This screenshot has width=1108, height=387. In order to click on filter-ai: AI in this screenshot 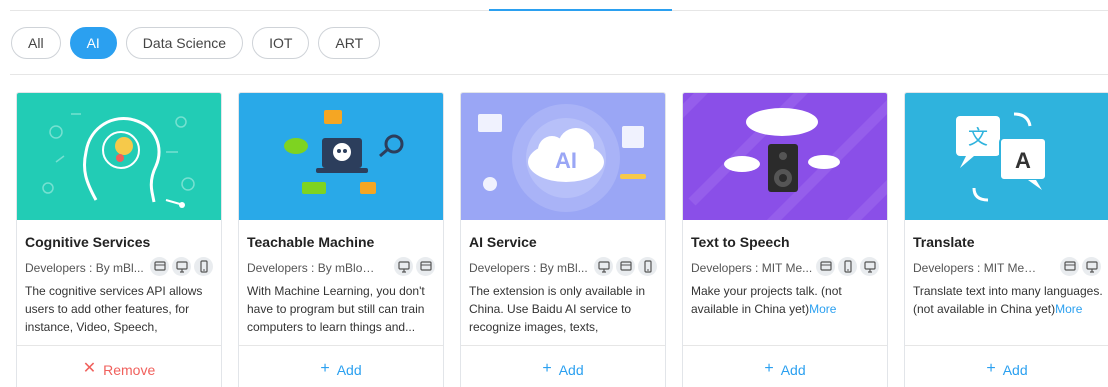, I will do `click(93, 43)`.